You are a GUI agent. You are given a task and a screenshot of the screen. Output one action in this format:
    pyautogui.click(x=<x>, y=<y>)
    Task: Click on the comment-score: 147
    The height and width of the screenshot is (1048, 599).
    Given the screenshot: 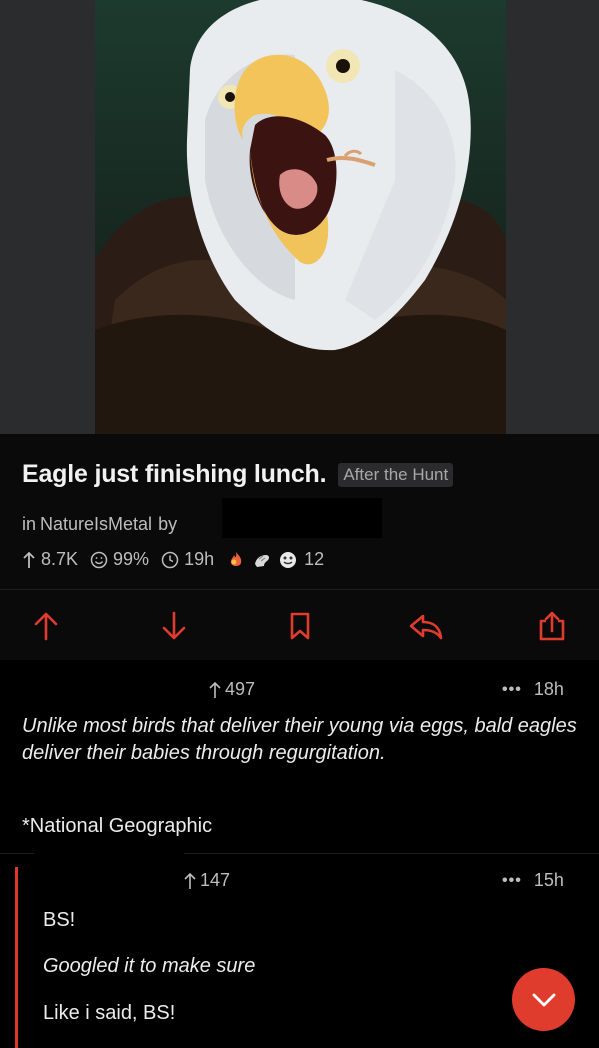 What is the action you would take?
    pyautogui.click(x=206, y=880)
    